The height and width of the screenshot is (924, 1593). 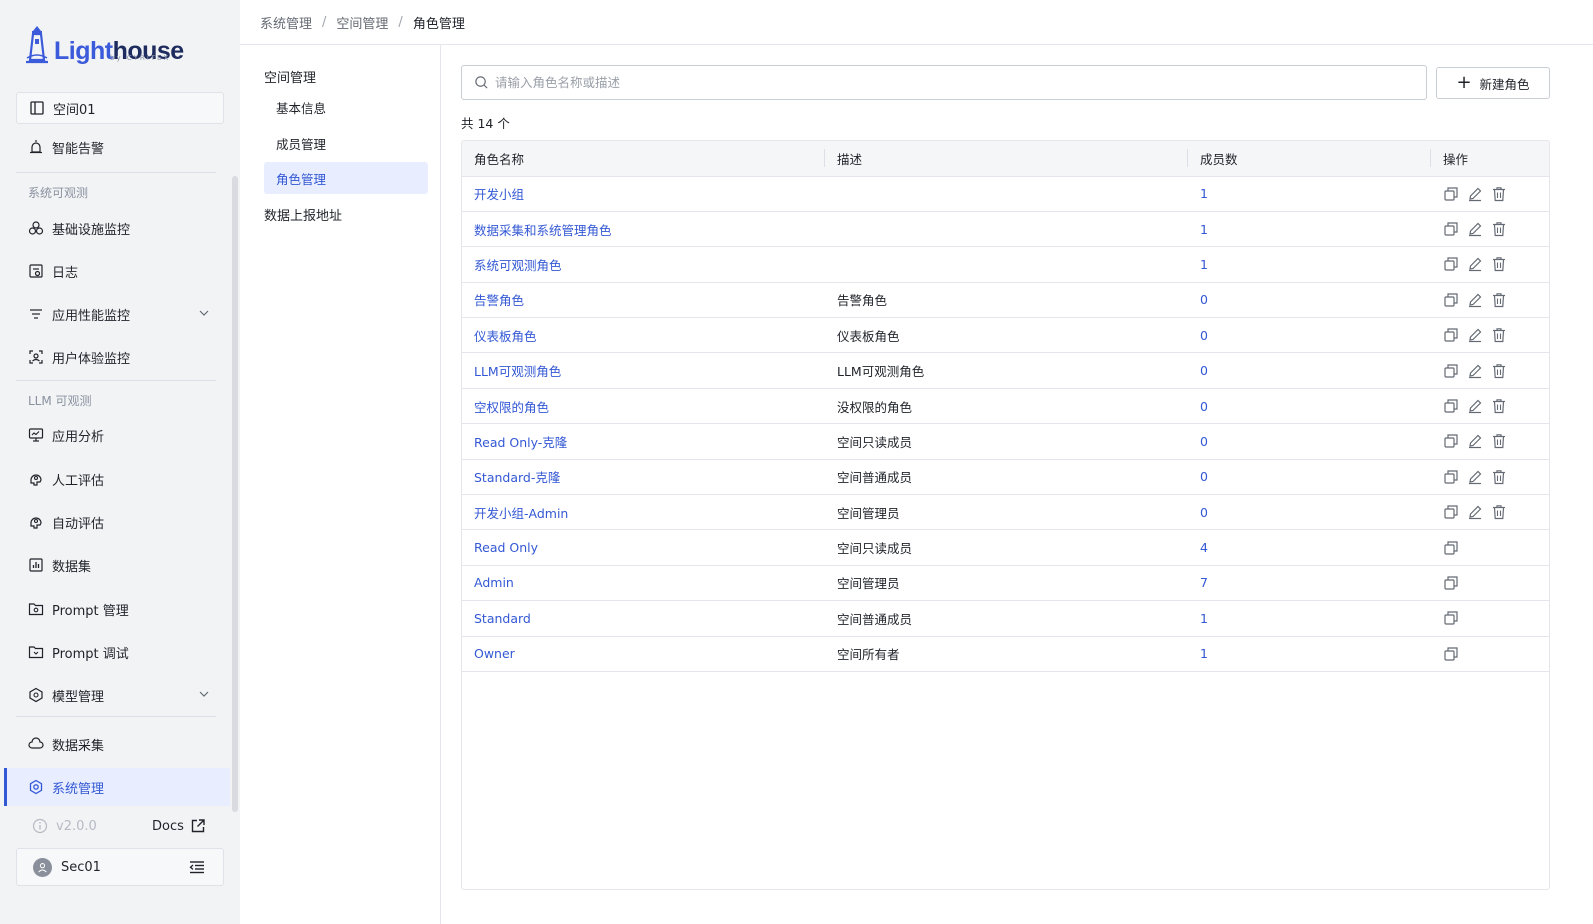 What do you see at coordinates (286, 22) in the screenshot?
I see `breadcrumb-item-system: 系统管理` at bounding box center [286, 22].